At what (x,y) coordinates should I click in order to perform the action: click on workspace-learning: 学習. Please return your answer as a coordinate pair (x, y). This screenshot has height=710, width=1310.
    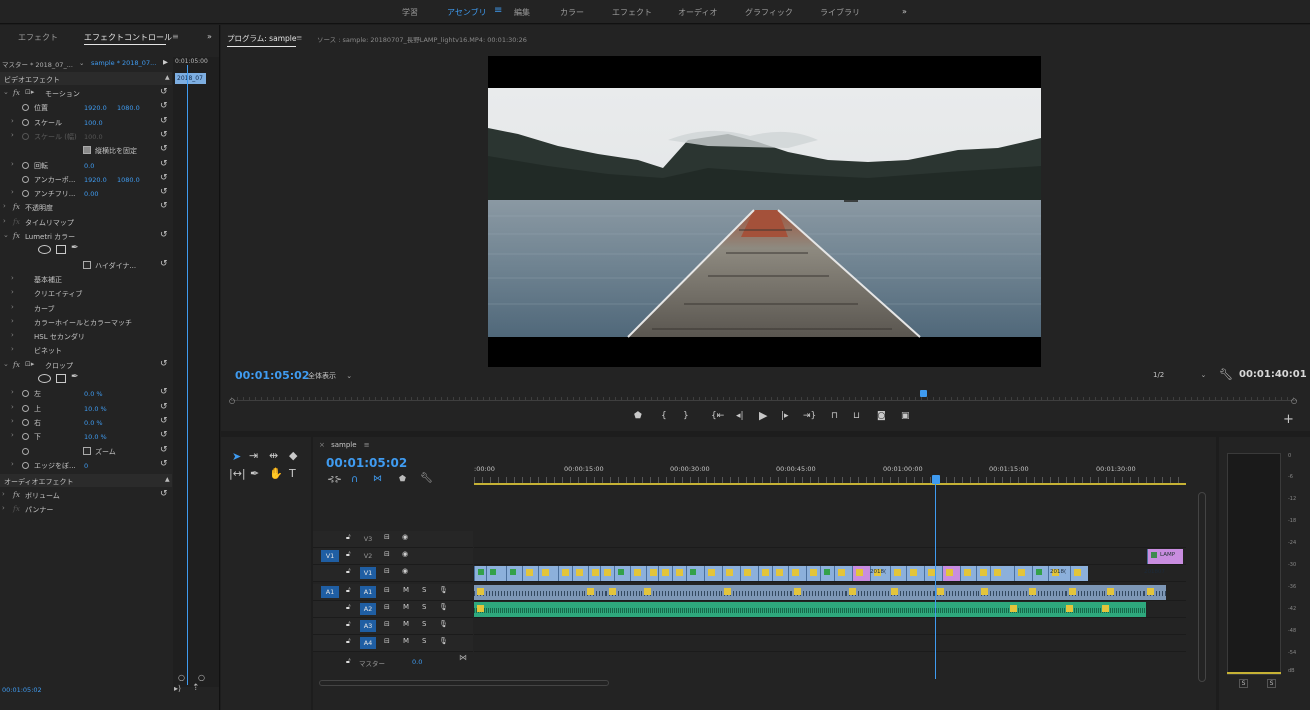
    Looking at the image, I should click on (410, 12).